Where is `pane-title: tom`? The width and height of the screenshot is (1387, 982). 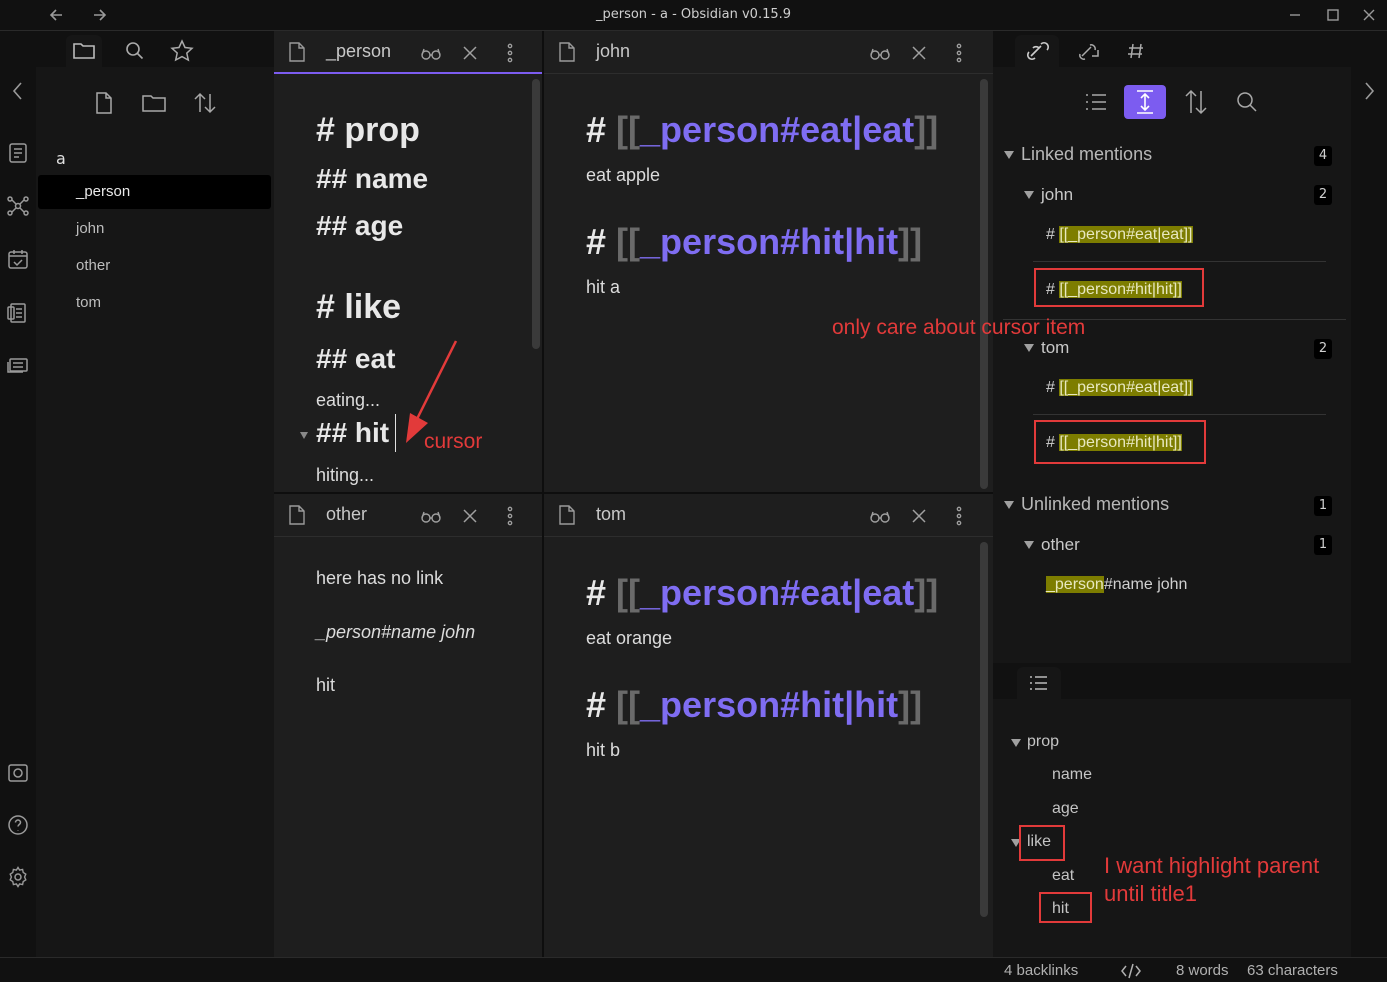
pane-title: tom is located at coordinates (611, 514).